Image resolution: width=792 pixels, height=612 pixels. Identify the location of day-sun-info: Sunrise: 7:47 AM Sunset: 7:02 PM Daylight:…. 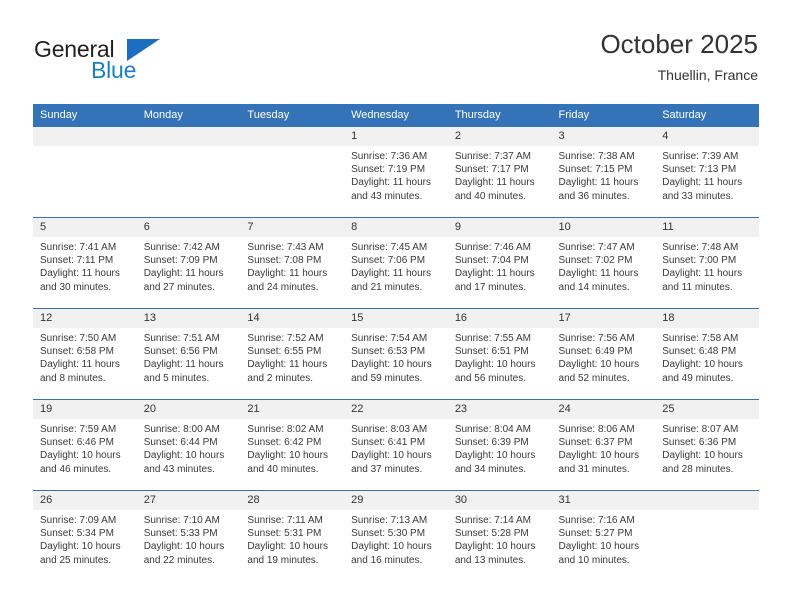
(604, 265).